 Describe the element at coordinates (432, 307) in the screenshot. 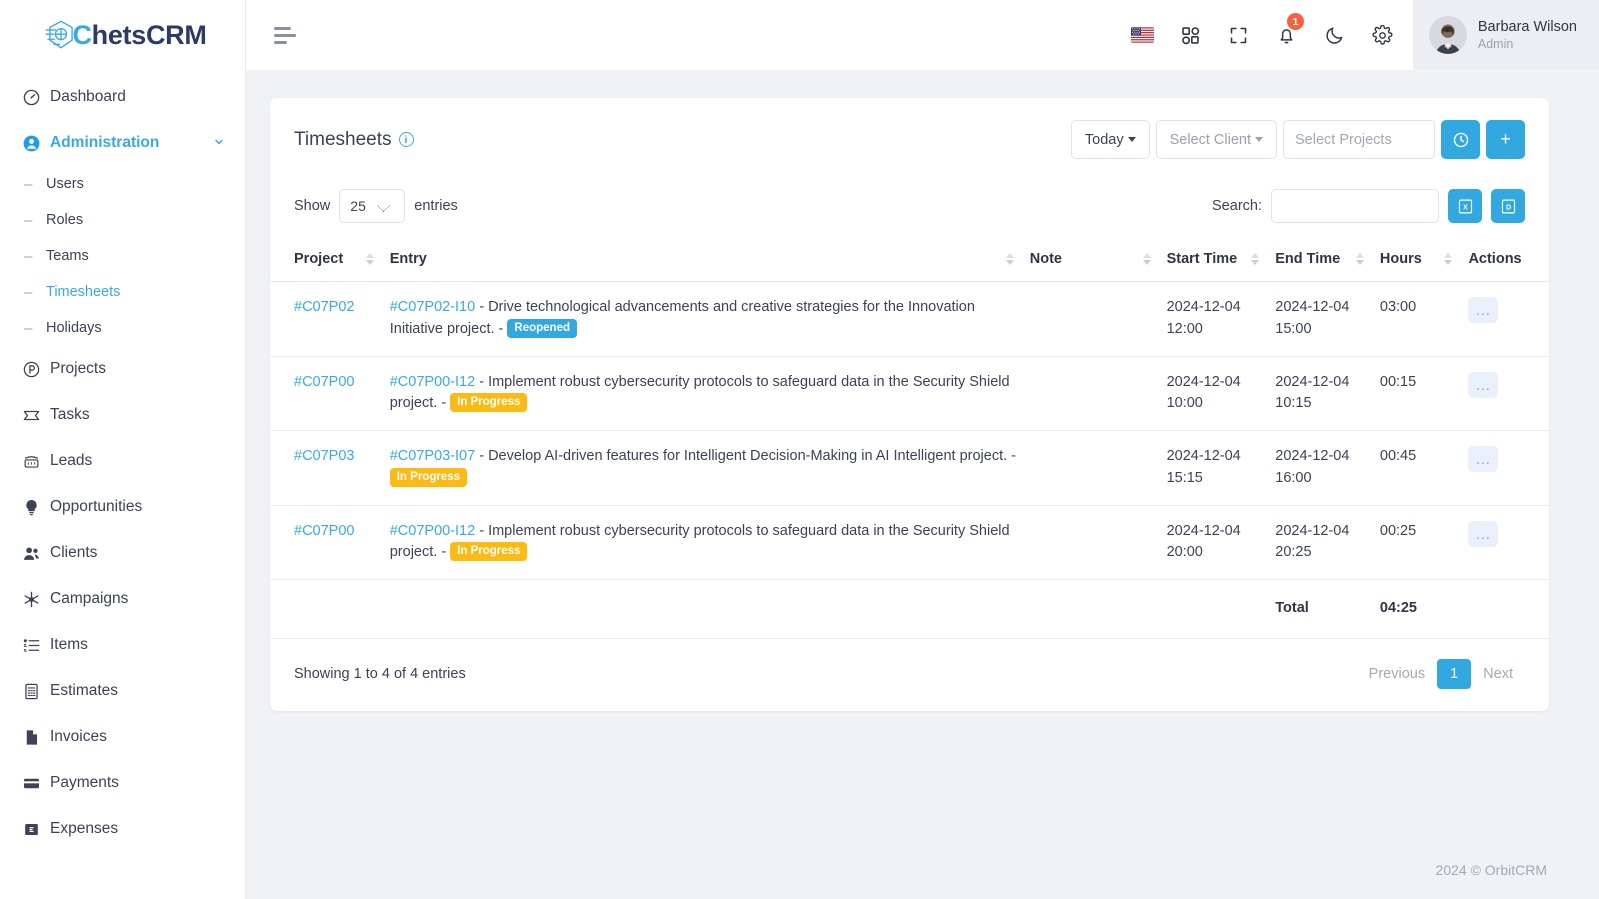

I see `entry-link: #C07P02-I10` at that location.